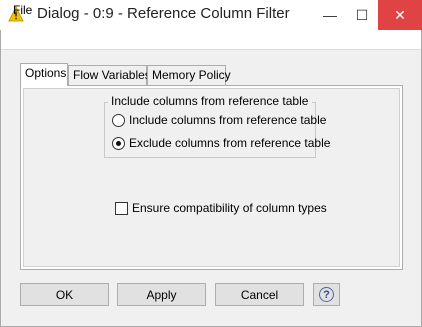 The image size is (422, 327). I want to click on ok-button: OK, so click(64, 294).